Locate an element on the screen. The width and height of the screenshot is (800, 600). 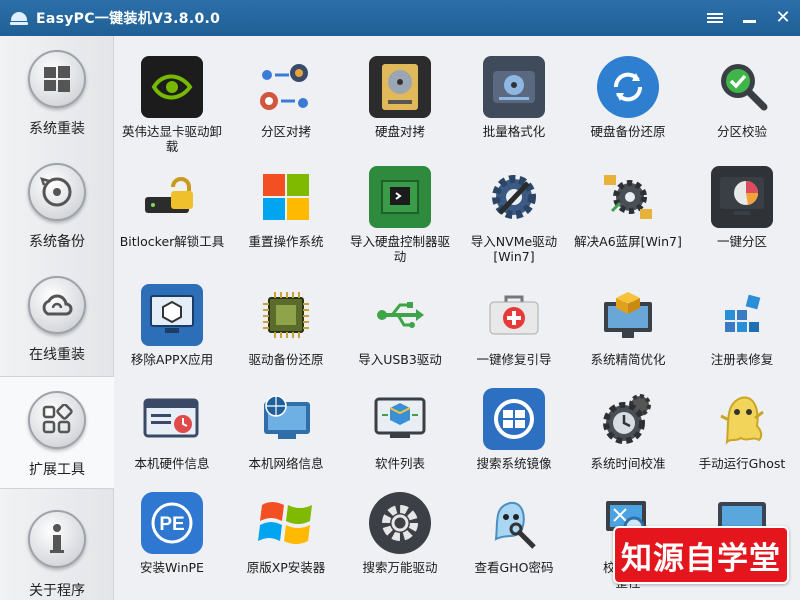
bitlocker-lock-icon is located at coordinates (172, 197).